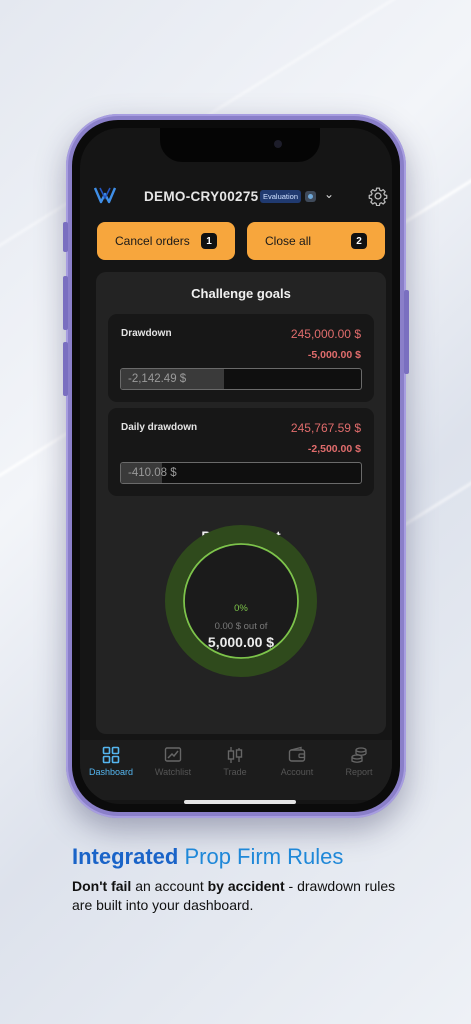  I want to click on caption-title-bold: Integrated, so click(125, 856).